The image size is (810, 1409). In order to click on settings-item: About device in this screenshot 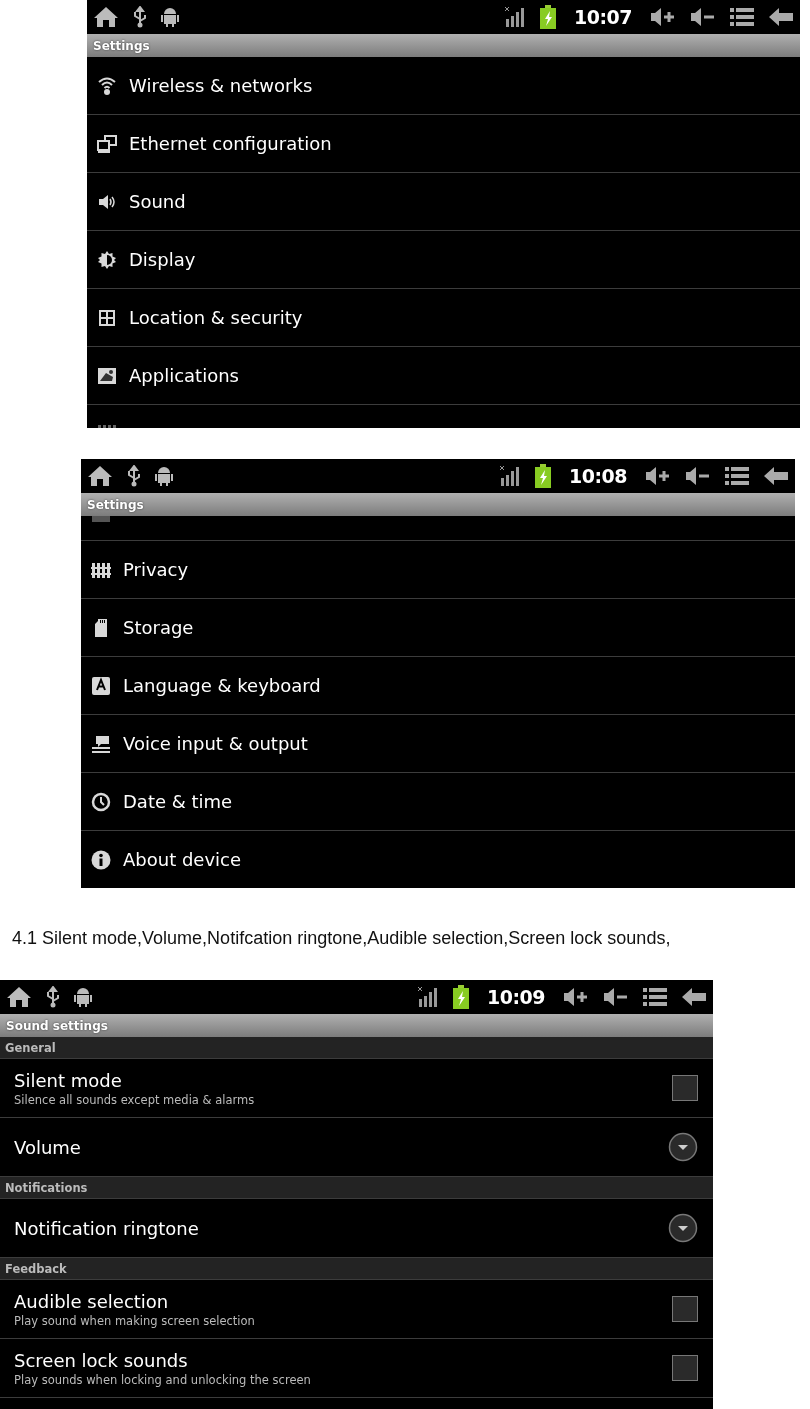, I will do `click(438, 859)`.